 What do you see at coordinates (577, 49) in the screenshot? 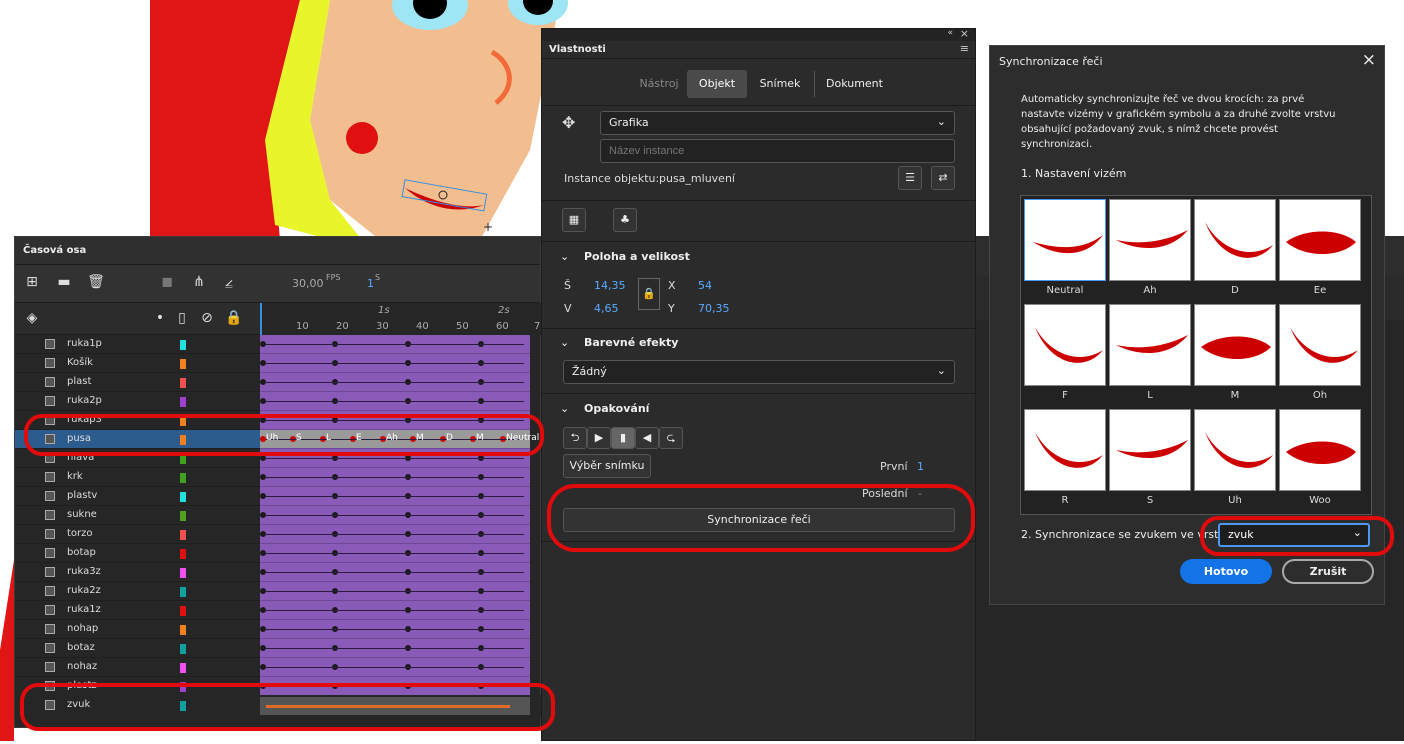
I see `panel-title: Vlastnosti` at bounding box center [577, 49].